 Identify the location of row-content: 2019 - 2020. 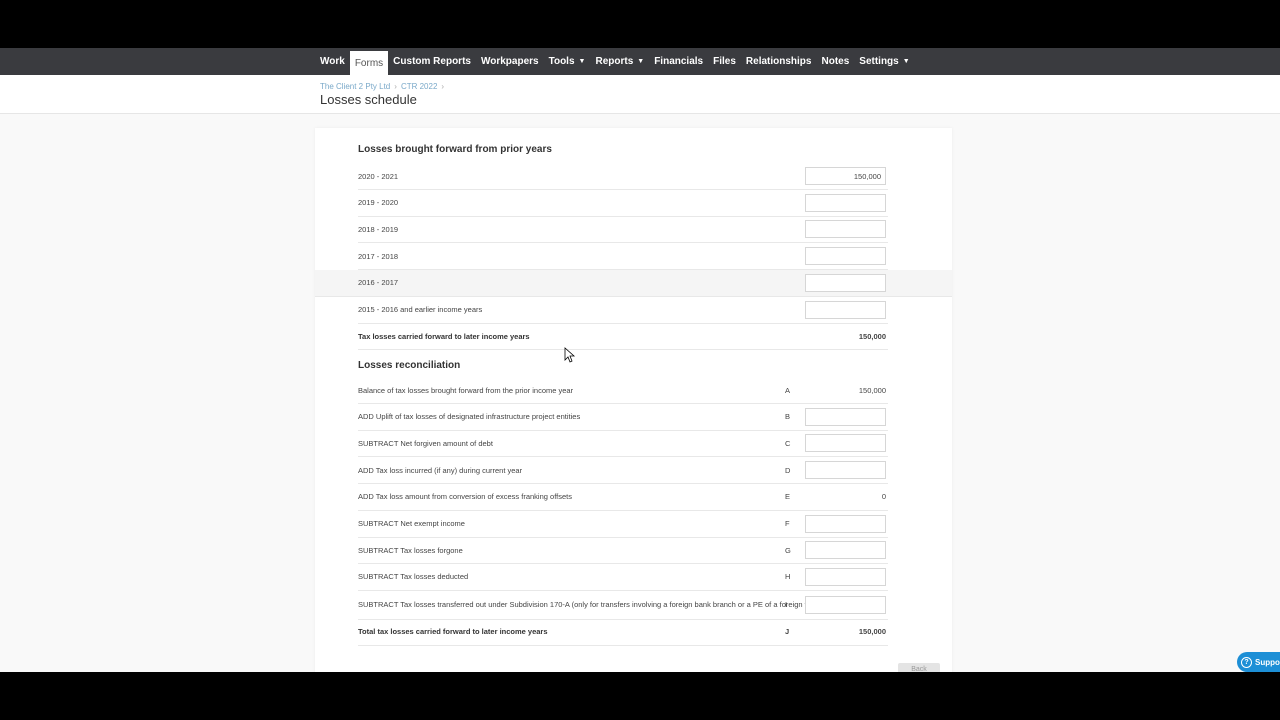
(623, 203).